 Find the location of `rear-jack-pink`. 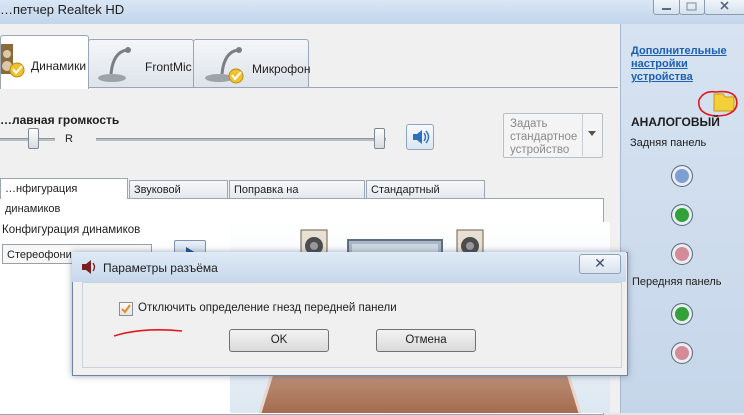

rear-jack-pink is located at coordinates (682, 254).